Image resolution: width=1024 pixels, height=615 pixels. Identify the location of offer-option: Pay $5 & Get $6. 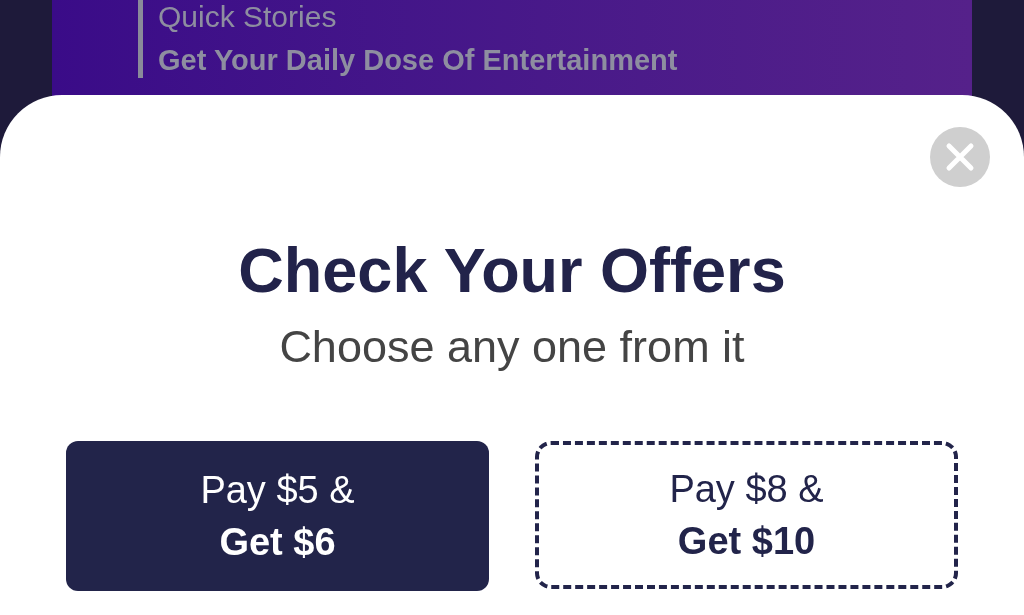
(277, 516).